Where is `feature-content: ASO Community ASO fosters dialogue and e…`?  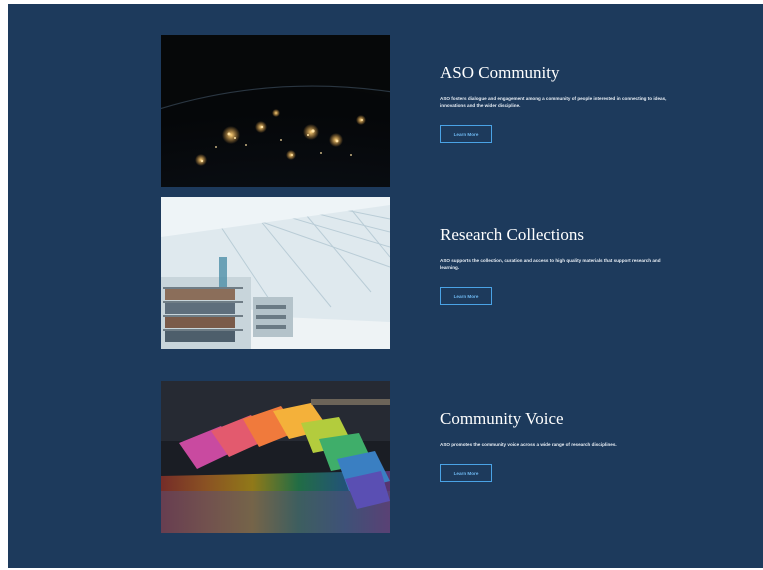 feature-content: ASO Community ASO fosters dialogue and e… is located at coordinates (560, 103).